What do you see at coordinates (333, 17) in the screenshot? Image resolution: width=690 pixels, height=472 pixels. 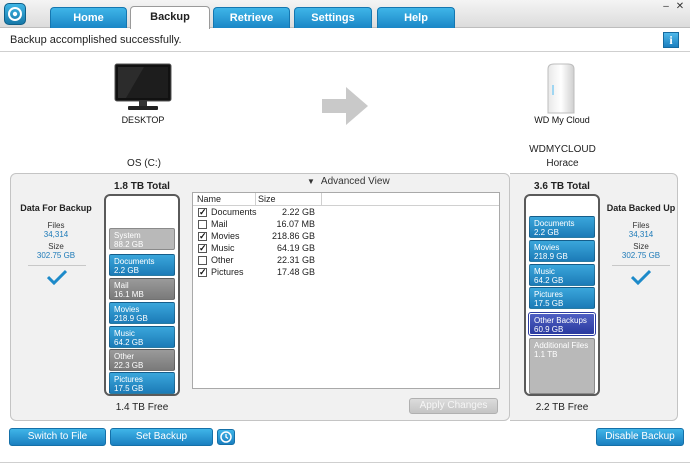 I see `tab-settings: Settings` at bounding box center [333, 17].